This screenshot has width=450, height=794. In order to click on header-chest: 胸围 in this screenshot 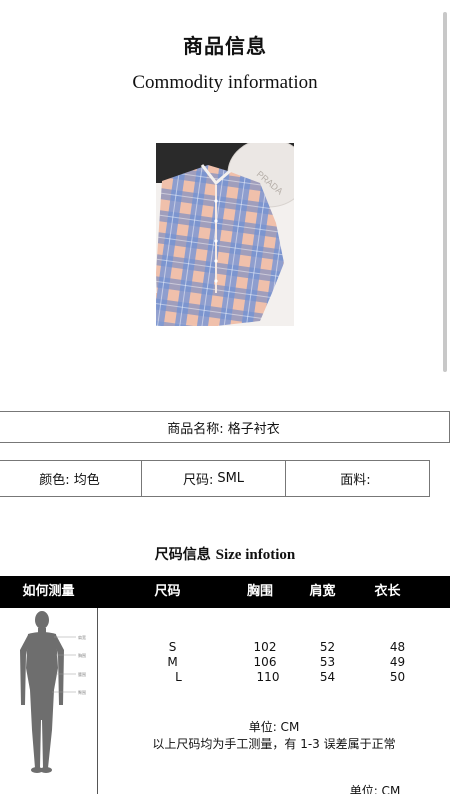, I will do `click(259, 591)`.